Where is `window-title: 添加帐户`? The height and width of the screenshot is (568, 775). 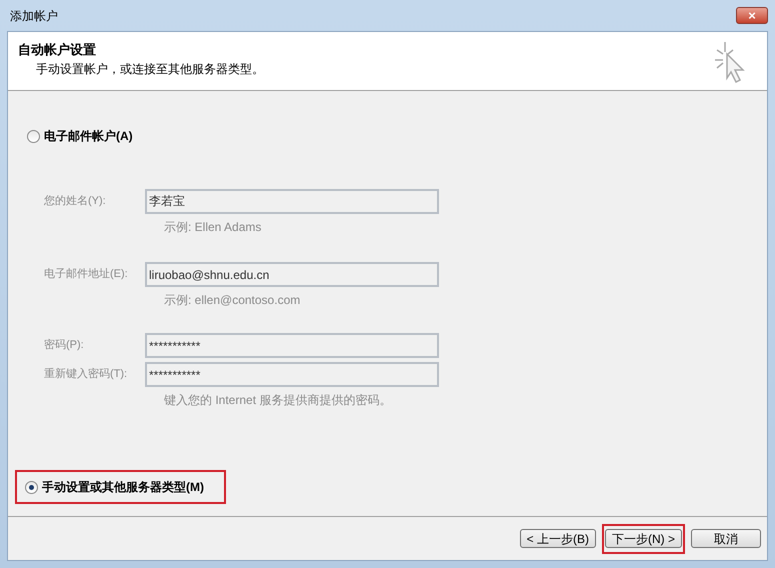
window-title: 添加帐户 is located at coordinates (33, 16).